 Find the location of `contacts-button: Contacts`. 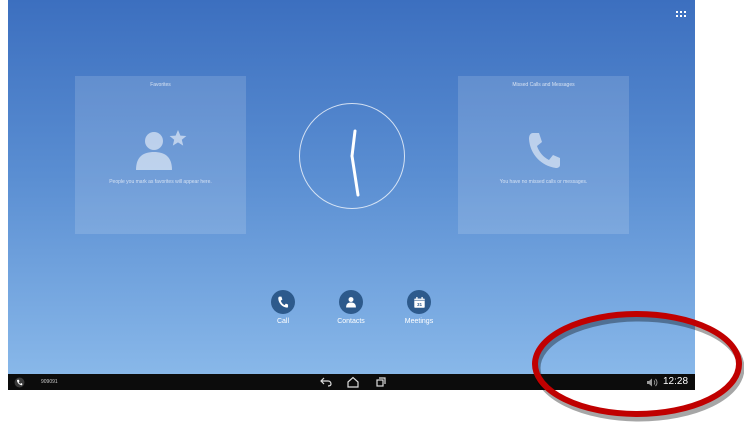

contacts-button: Contacts is located at coordinates (351, 307).